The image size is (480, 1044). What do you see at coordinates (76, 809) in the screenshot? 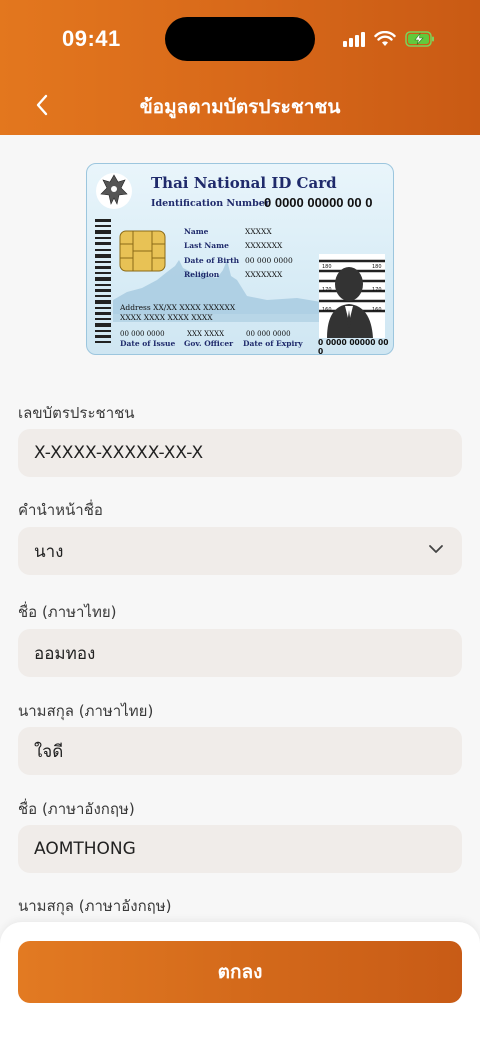
I see `firstname-en-label: ชื่อ (ภาษาอังกฤษ)` at bounding box center [76, 809].